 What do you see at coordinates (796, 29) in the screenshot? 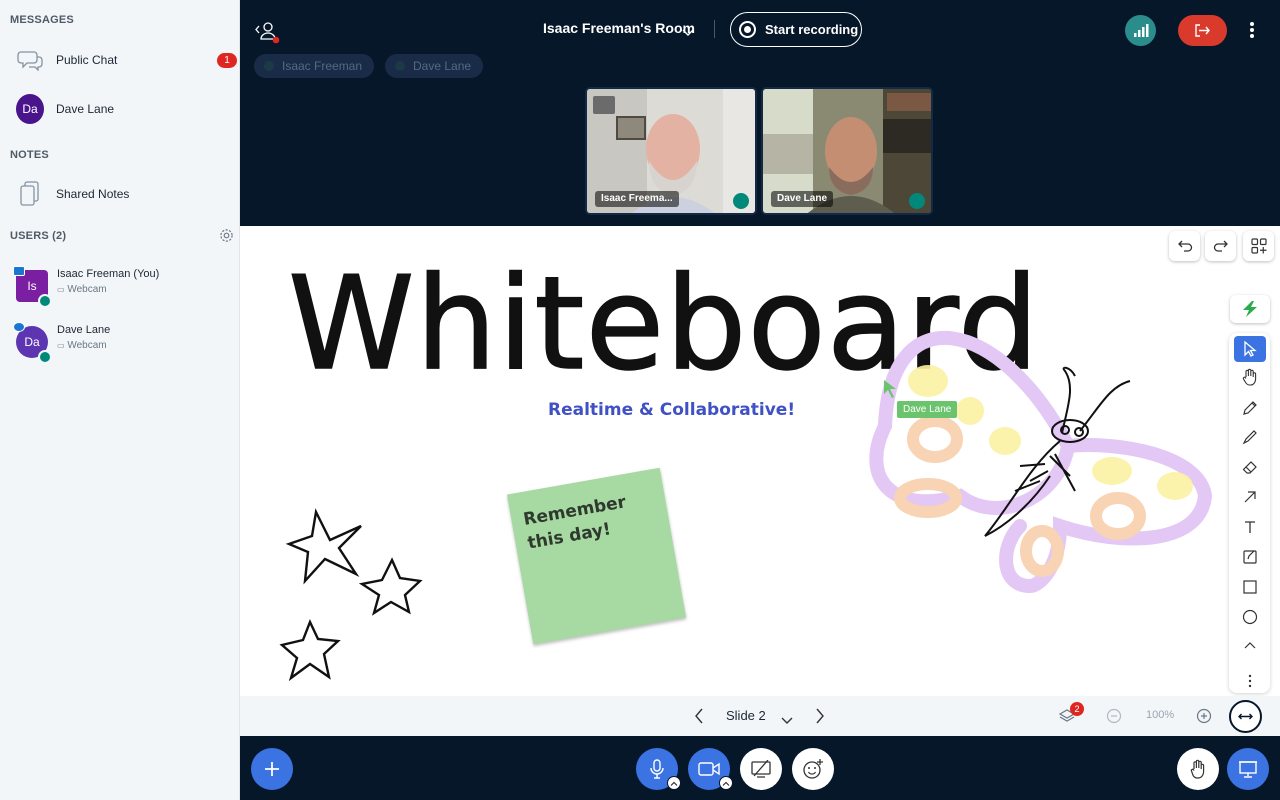
I see `start-recording-button: Start recording` at bounding box center [796, 29].